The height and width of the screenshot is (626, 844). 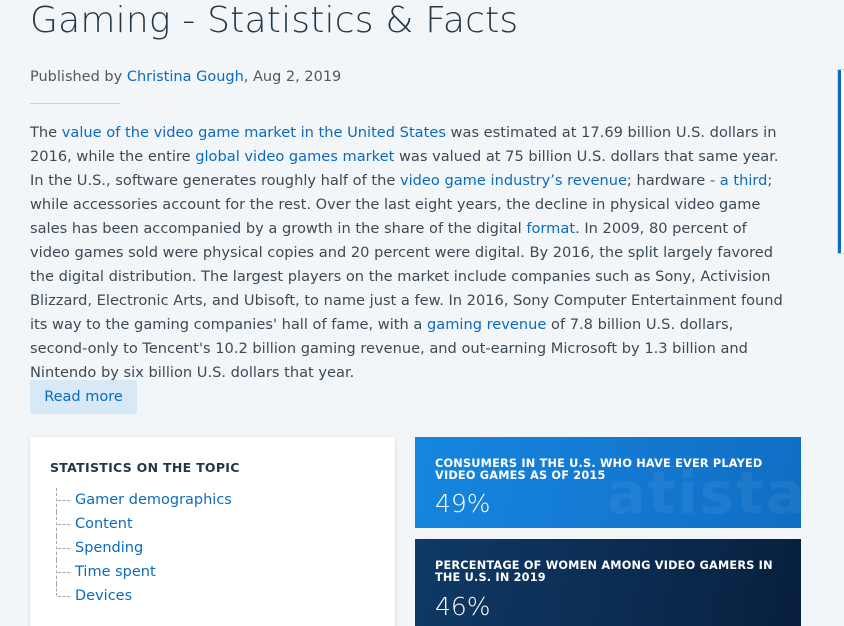 I want to click on side-panel-accent, so click(x=839, y=161).